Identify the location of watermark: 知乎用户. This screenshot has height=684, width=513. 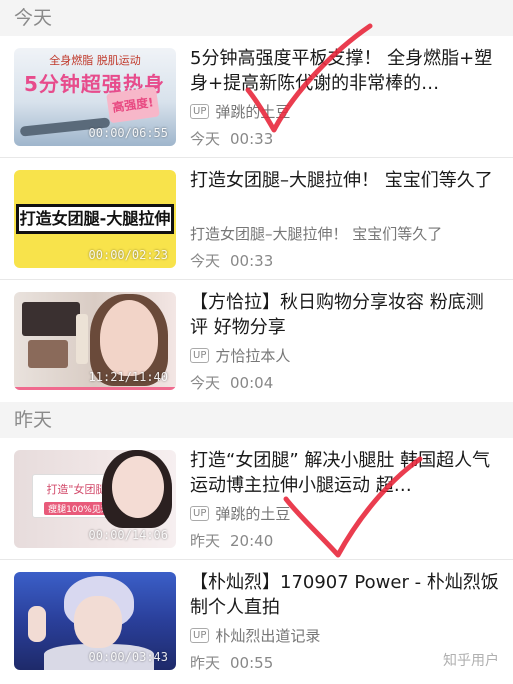
(471, 661).